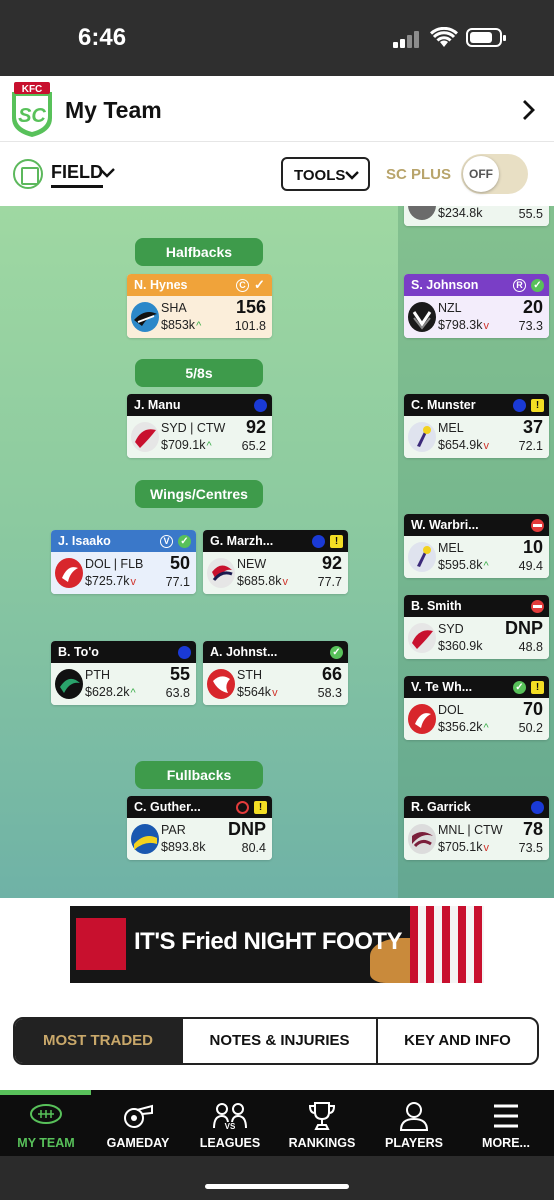  What do you see at coordinates (476, 216) in the screenshot?
I see `player-card-partial: $234.8k 55.5` at bounding box center [476, 216].